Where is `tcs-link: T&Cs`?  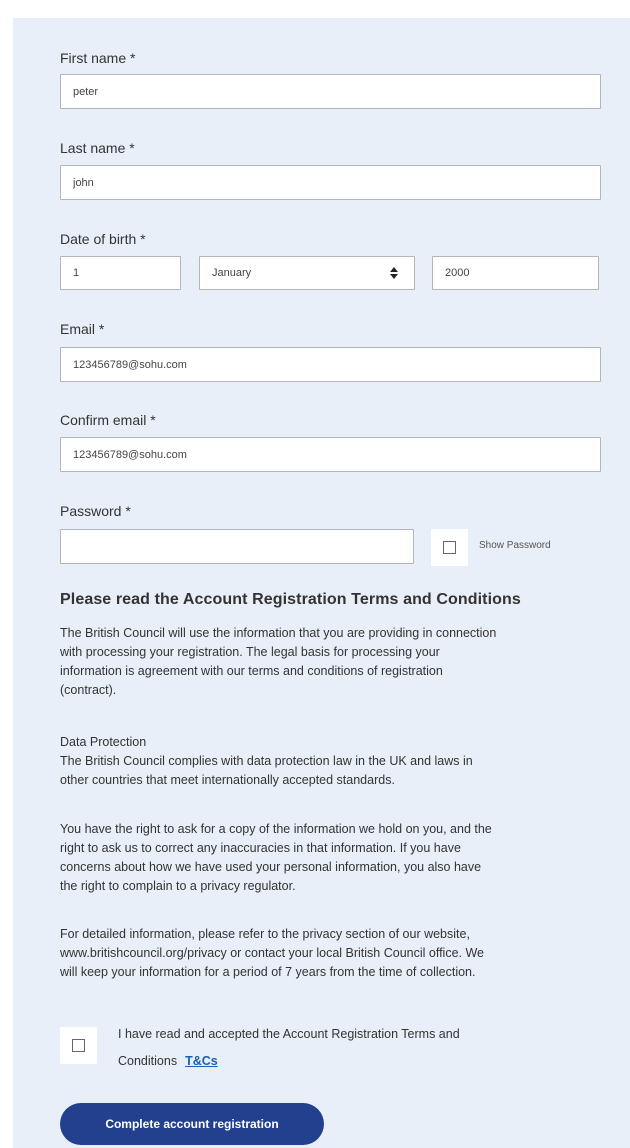
tcs-link: T&Cs is located at coordinates (201, 1061).